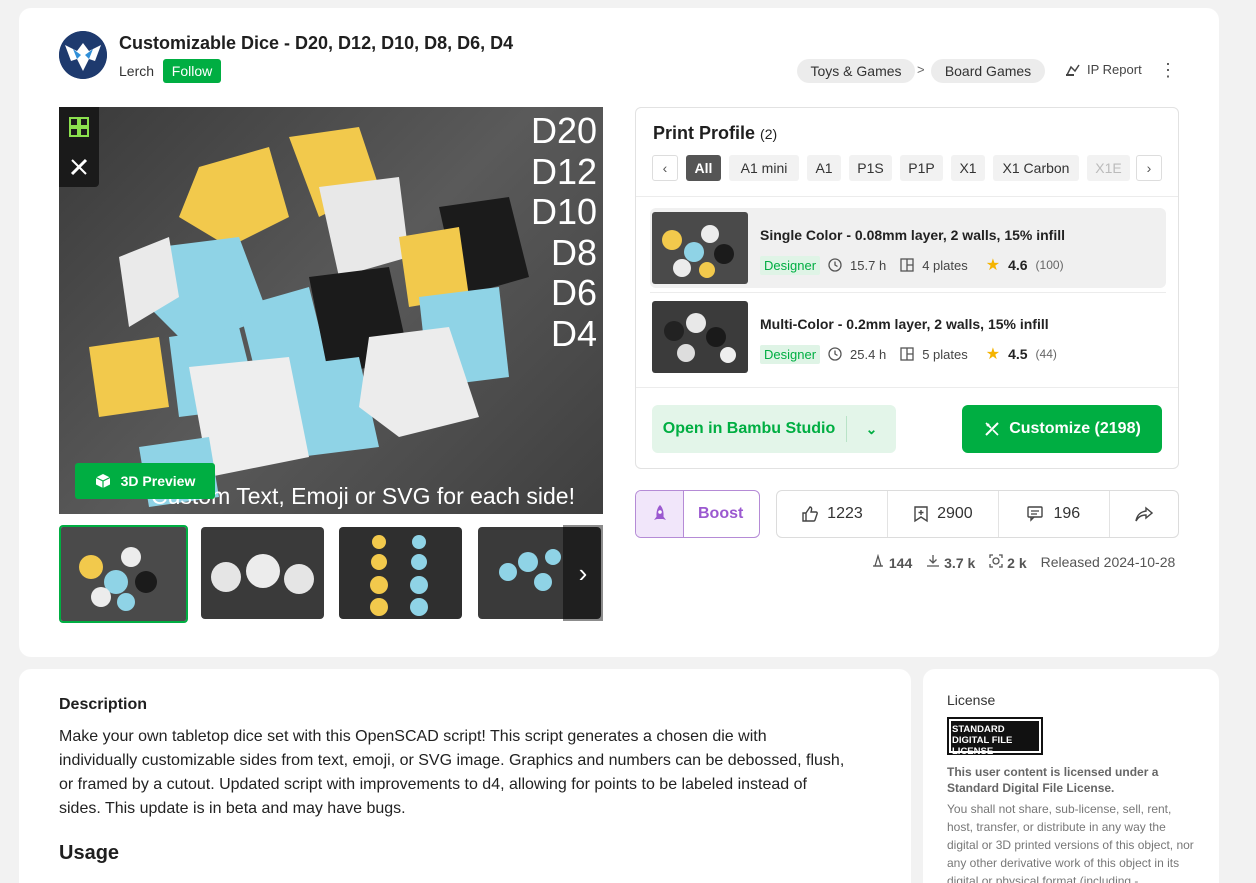 The width and height of the screenshot is (1256, 883). I want to click on collect-count: 2900, so click(955, 513).